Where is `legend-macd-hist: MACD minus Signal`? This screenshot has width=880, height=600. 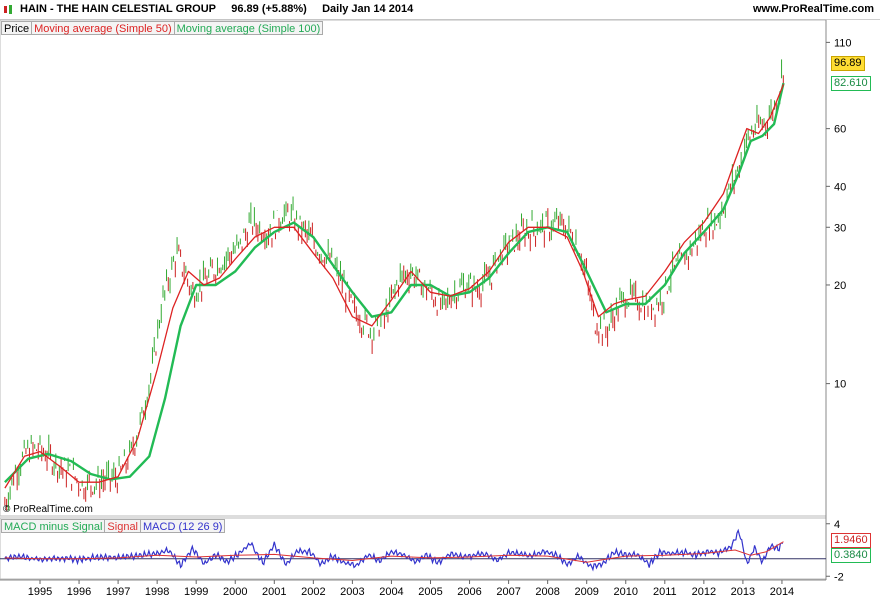 legend-macd-hist: MACD minus Signal is located at coordinates (53, 526).